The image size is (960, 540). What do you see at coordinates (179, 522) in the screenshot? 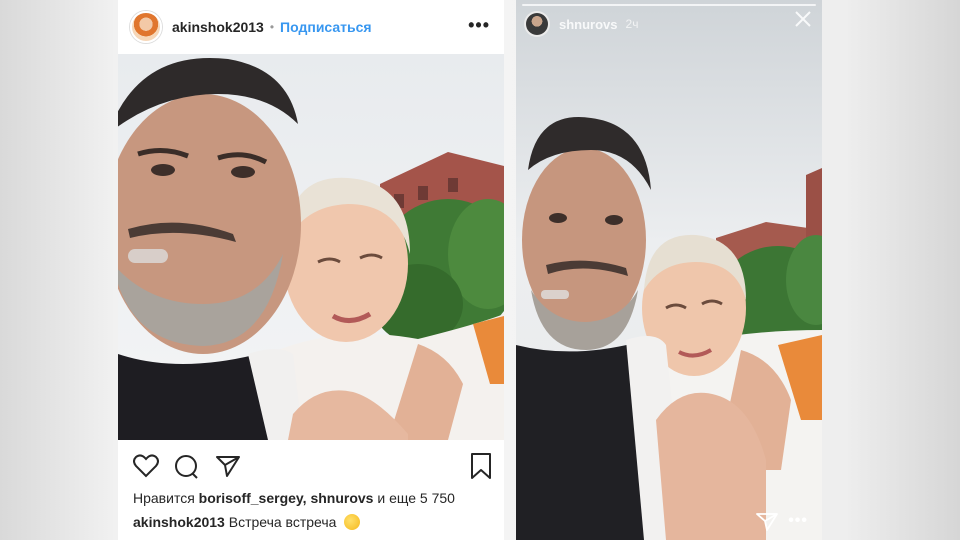
I see `caption-username: akinshok2013` at bounding box center [179, 522].